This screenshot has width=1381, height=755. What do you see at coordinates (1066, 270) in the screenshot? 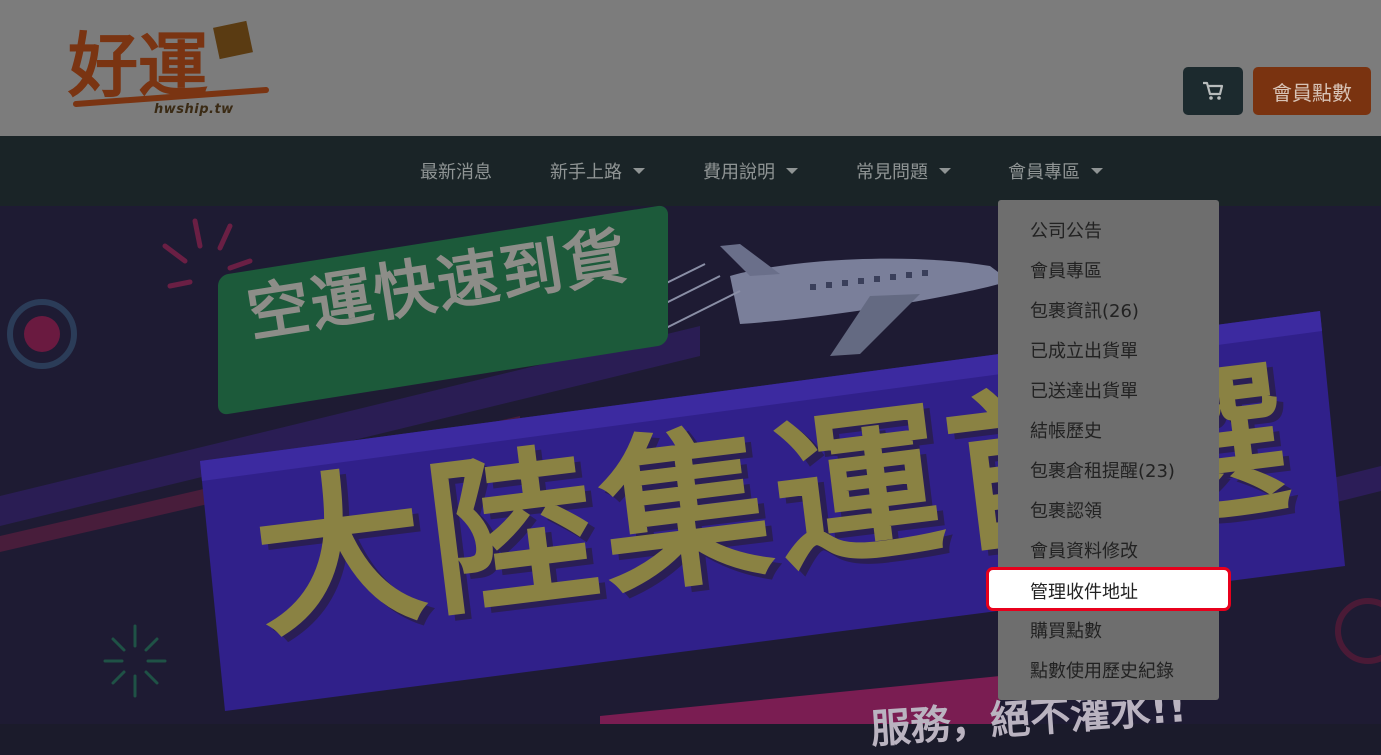
I see `dropdown-item-member-area: 會員專區` at bounding box center [1066, 270].